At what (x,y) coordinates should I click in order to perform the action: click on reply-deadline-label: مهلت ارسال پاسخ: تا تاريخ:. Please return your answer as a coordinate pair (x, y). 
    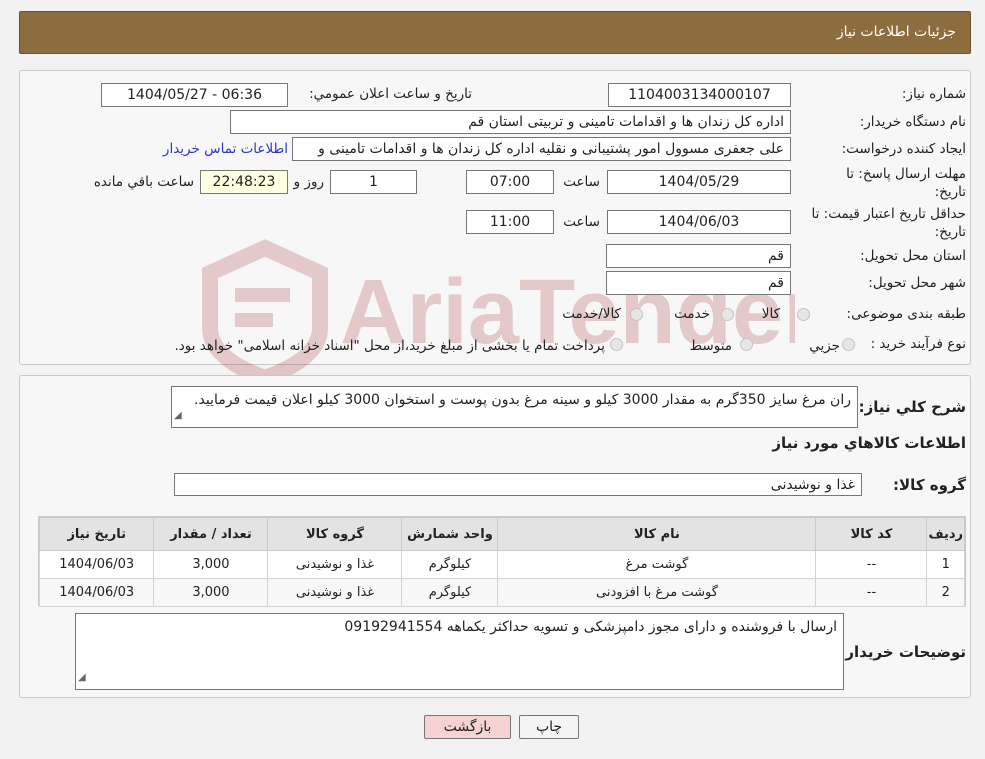
    Looking at the image, I should click on (906, 183).